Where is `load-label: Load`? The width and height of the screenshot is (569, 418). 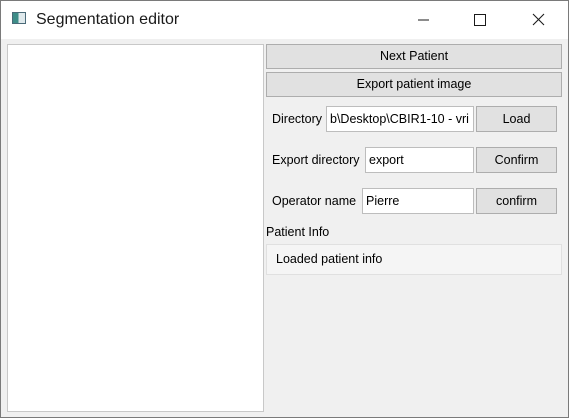
load-label: Load is located at coordinates (516, 119).